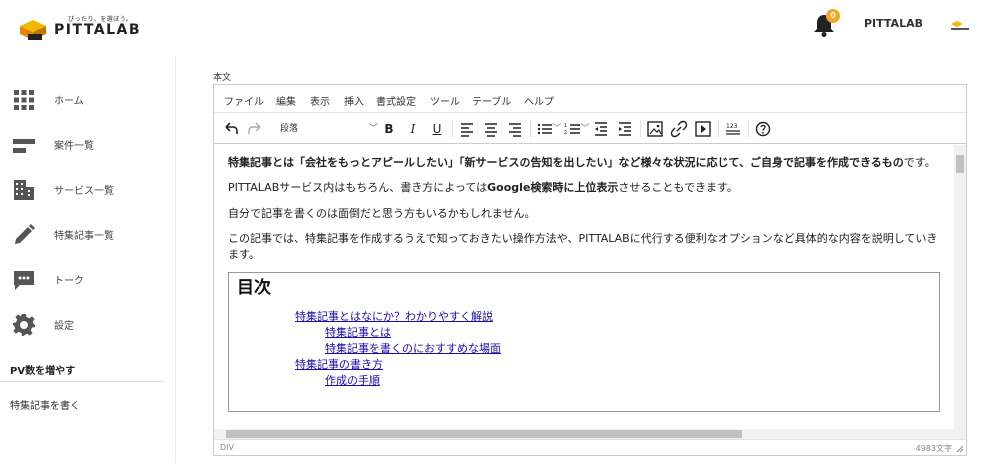 The width and height of the screenshot is (1000, 463). I want to click on align-center-button, so click(491, 129).